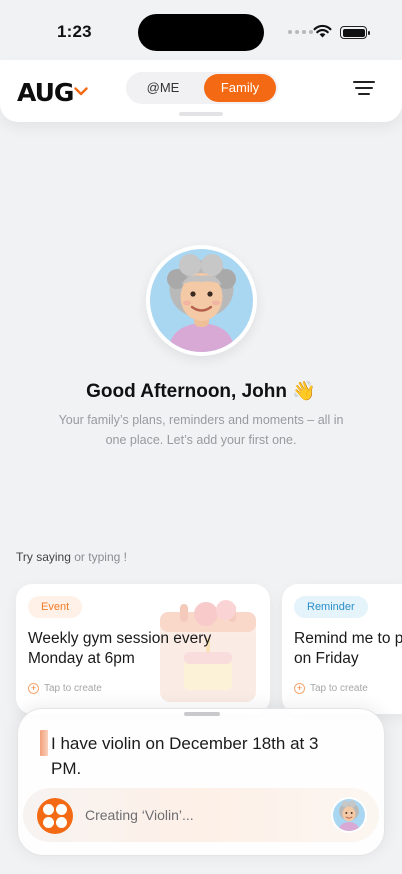  I want to click on hint-try: Try saying, so click(43, 557).